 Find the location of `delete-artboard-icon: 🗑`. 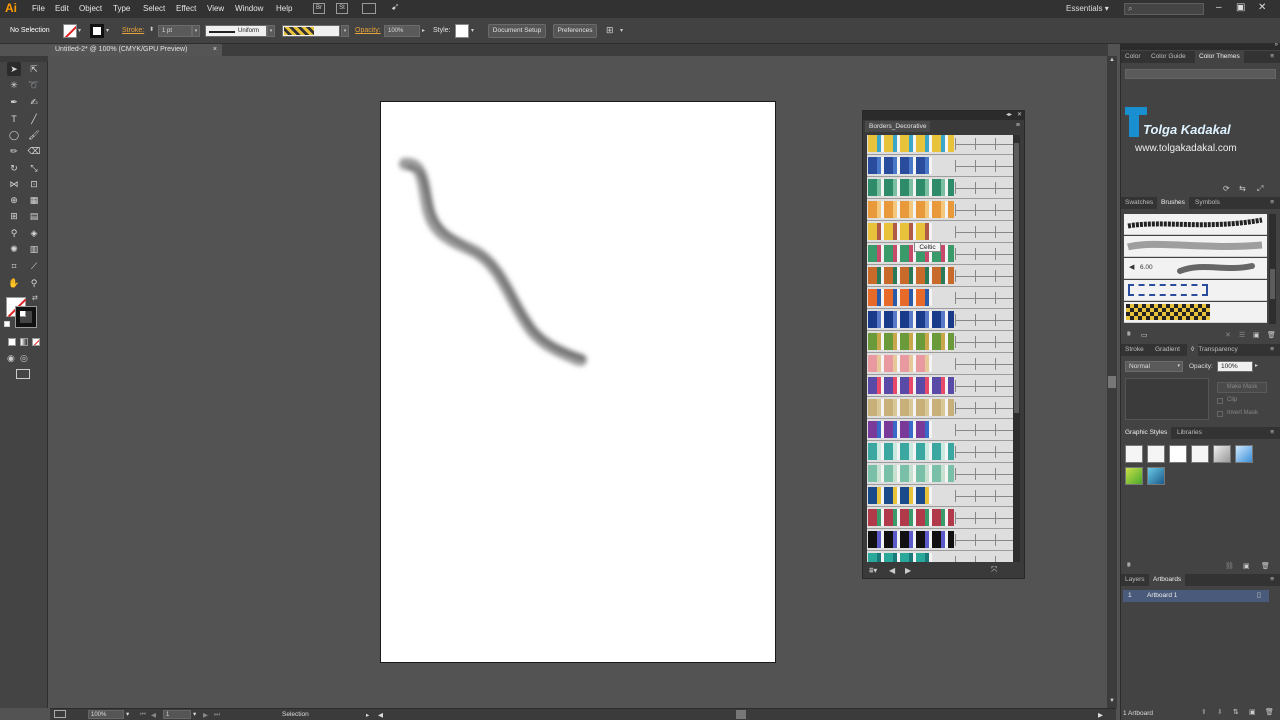

delete-artboard-icon: 🗑 is located at coordinates (1269, 712).